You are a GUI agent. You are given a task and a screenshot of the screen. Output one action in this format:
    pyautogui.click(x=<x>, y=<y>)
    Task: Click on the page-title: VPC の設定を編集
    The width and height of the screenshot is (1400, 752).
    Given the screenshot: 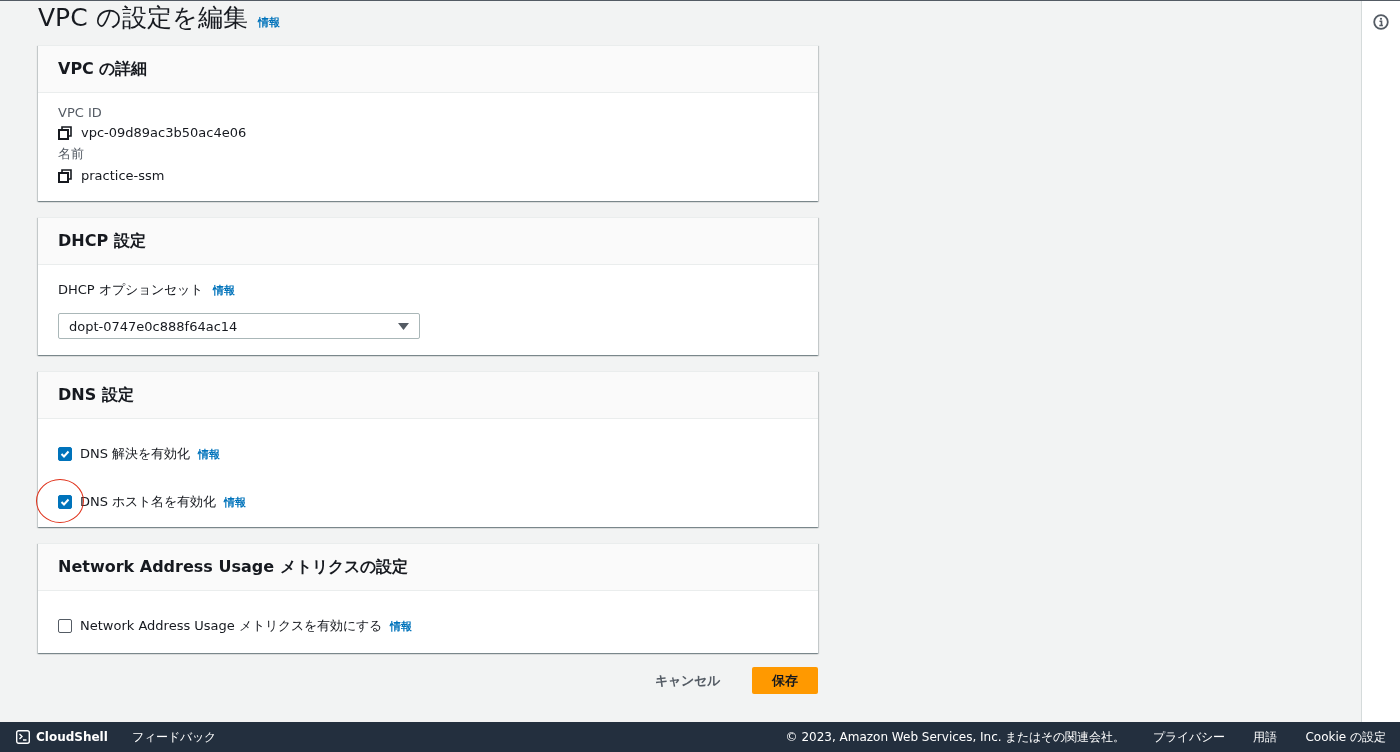 What is the action you would take?
    pyautogui.click(x=143, y=18)
    